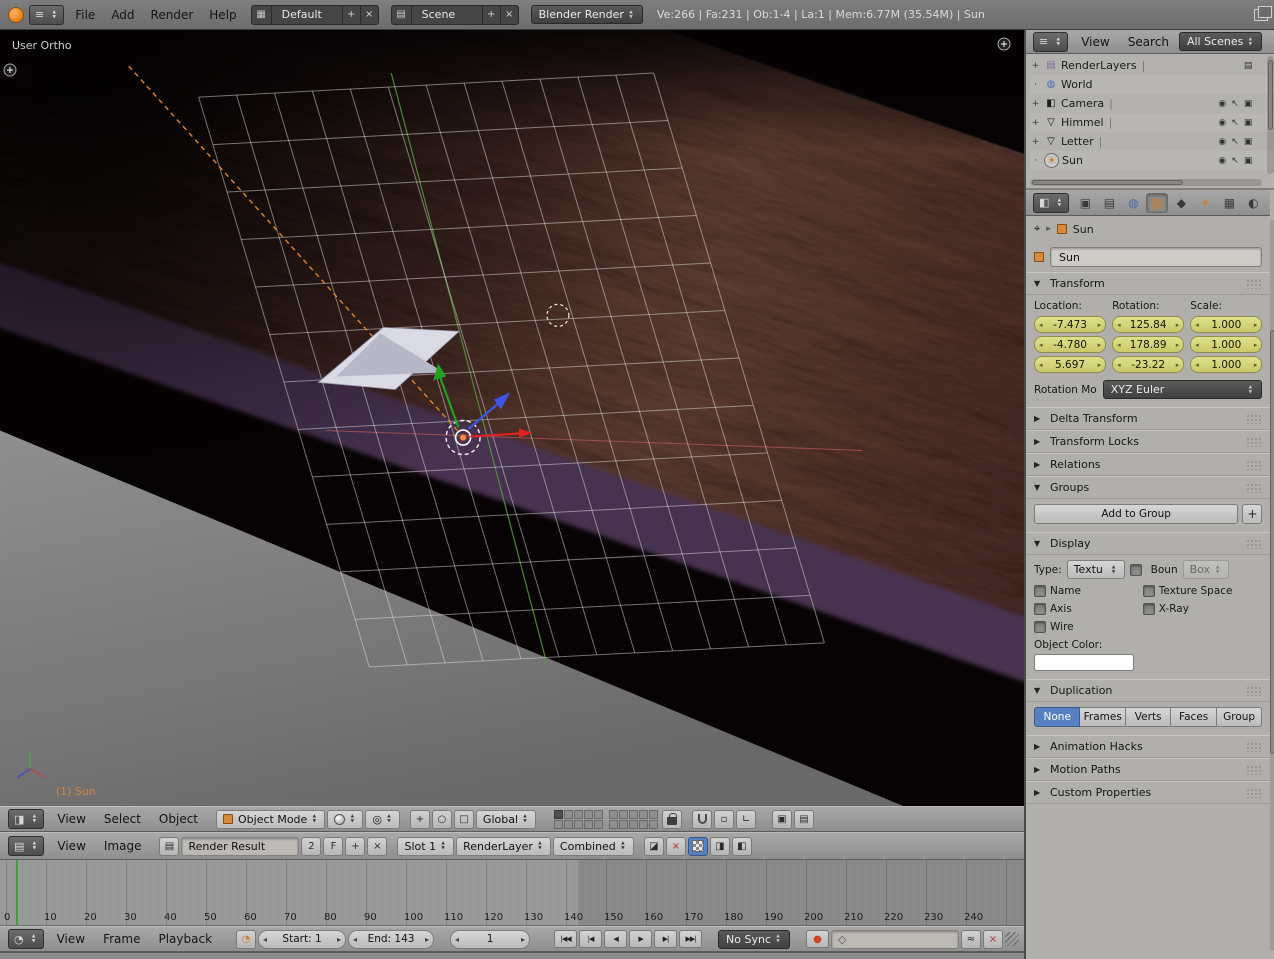 The width and height of the screenshot is (1274, 959). What do you see at coordinates (1095, 569) in the screenshot?
I see `draw-type-dropdown: Textu` at bounding box center [1095, 569].